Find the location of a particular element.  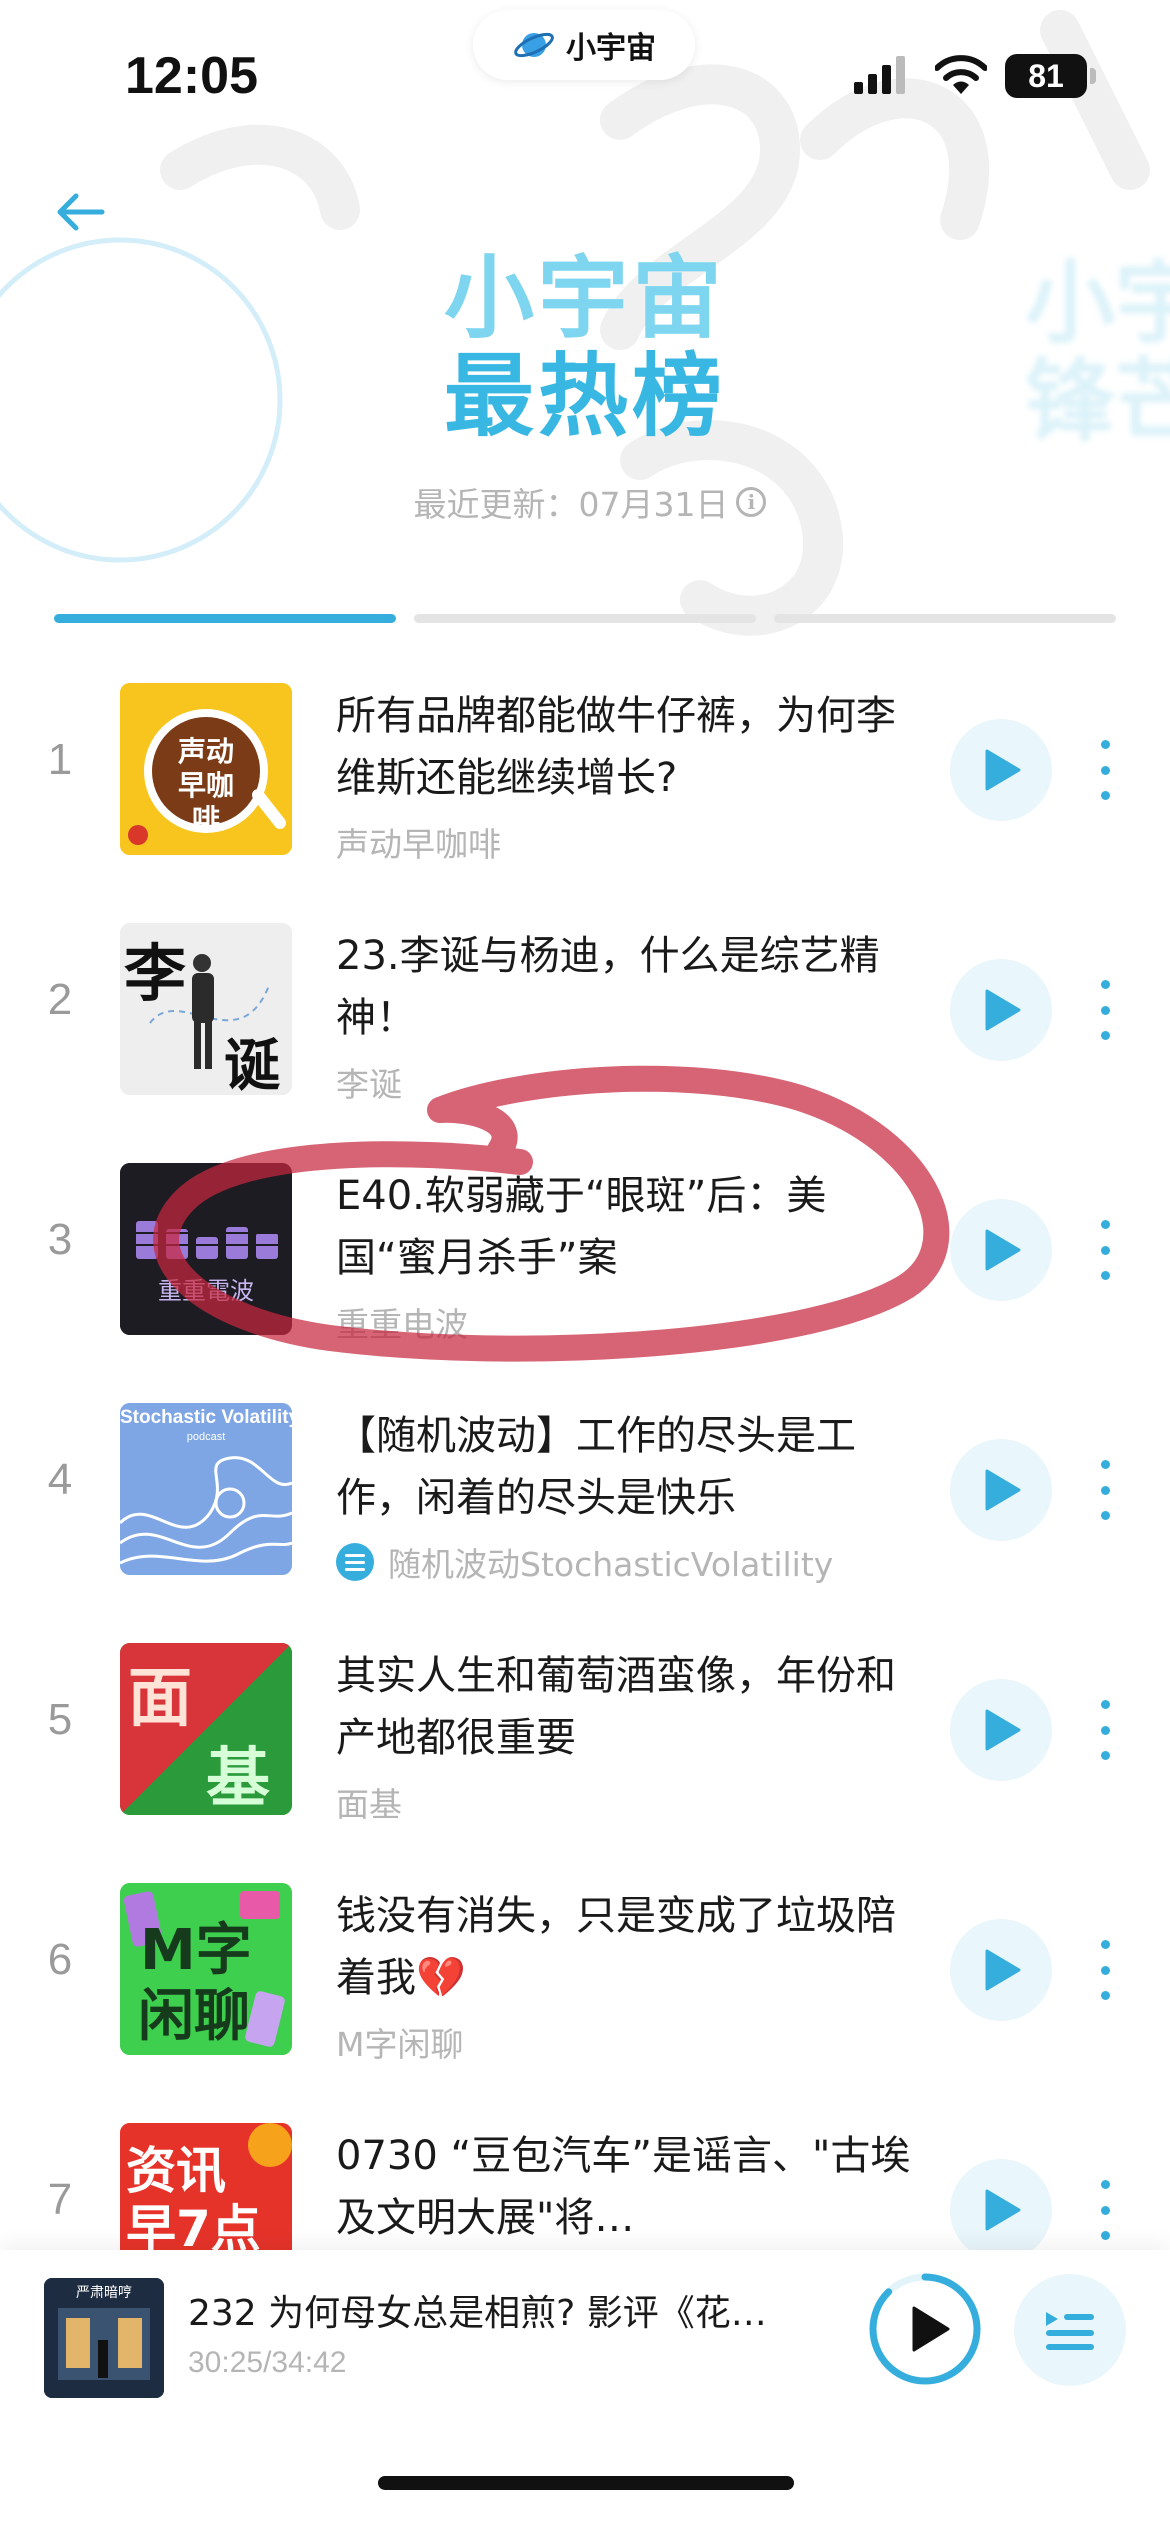

episode-title: 钱没有消失，只是变成了垃圾陪着我💔 is located at coordinates (631, 1947).